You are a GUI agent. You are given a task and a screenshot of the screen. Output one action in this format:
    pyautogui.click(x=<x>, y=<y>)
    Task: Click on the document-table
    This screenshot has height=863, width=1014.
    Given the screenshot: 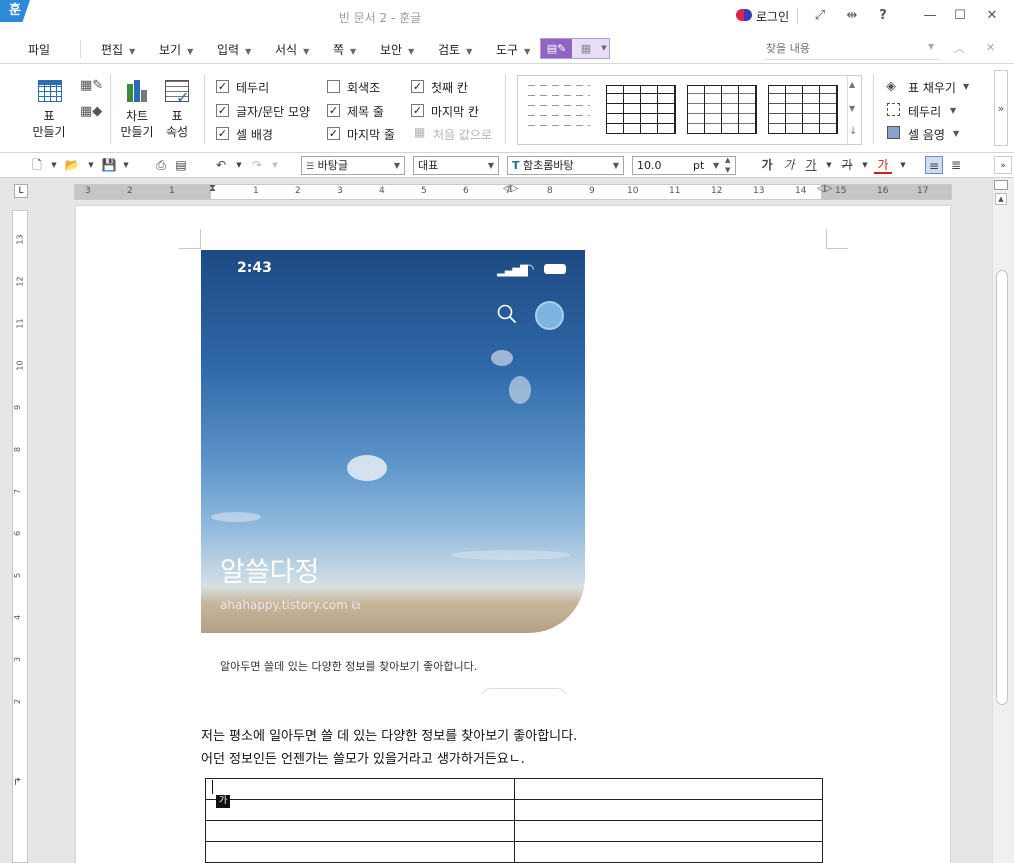 What is the action you would take?
    pyautogui.click(x=514, y=820)
    